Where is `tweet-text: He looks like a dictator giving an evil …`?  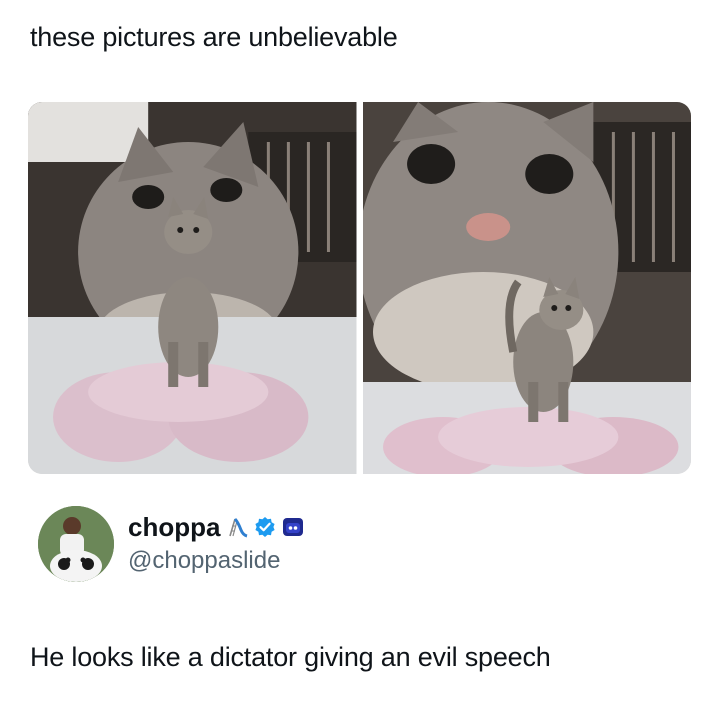
tweet-text: He looks like a dictator giving an evil … is located at coordinates (290, 657).